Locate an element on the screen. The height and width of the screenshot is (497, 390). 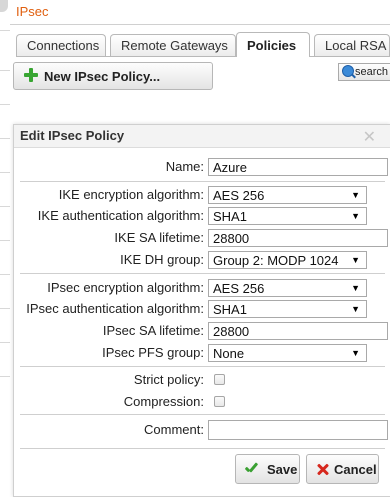
left-panel-edge is located at coordinates (5, 248).